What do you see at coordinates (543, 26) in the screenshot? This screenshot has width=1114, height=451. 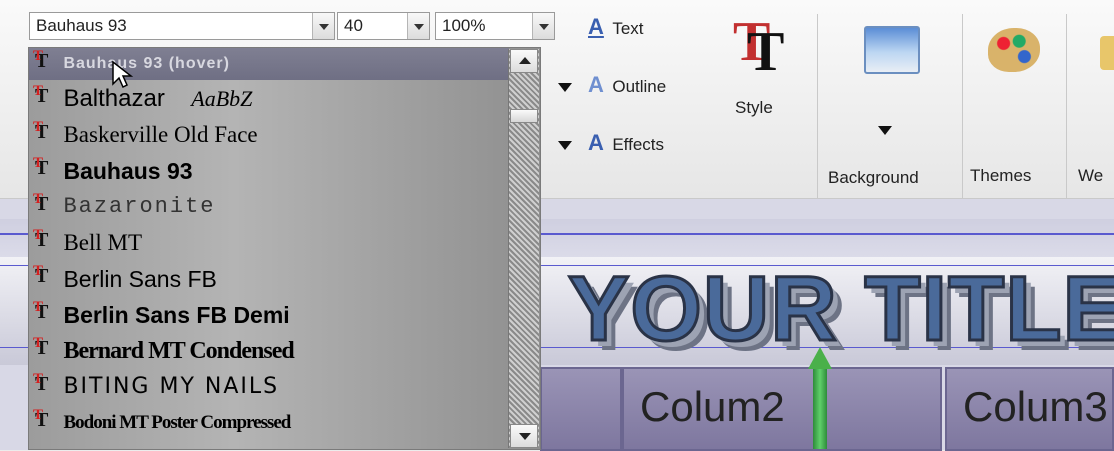 I see `zoom-dropdown-button` at bounding box center [543, 26].